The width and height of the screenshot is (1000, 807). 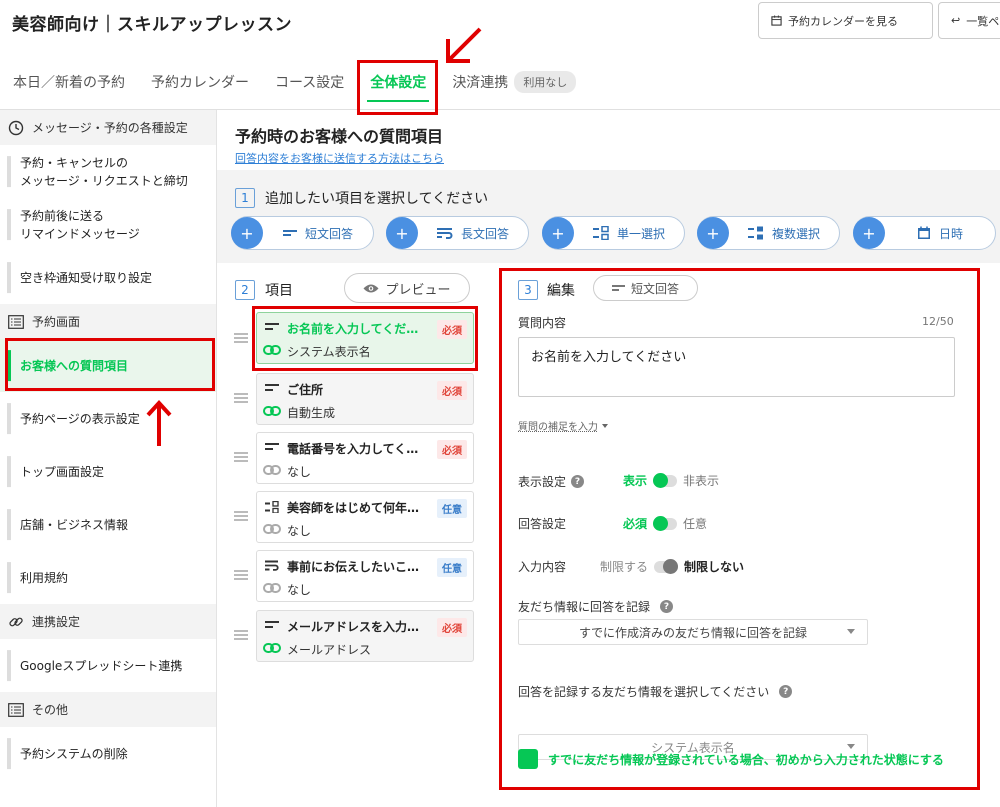 What do you see at coordinates (701, 481) in the screenshot?
I see `display-off-label: 非表示` at bounding box center [701, 481].